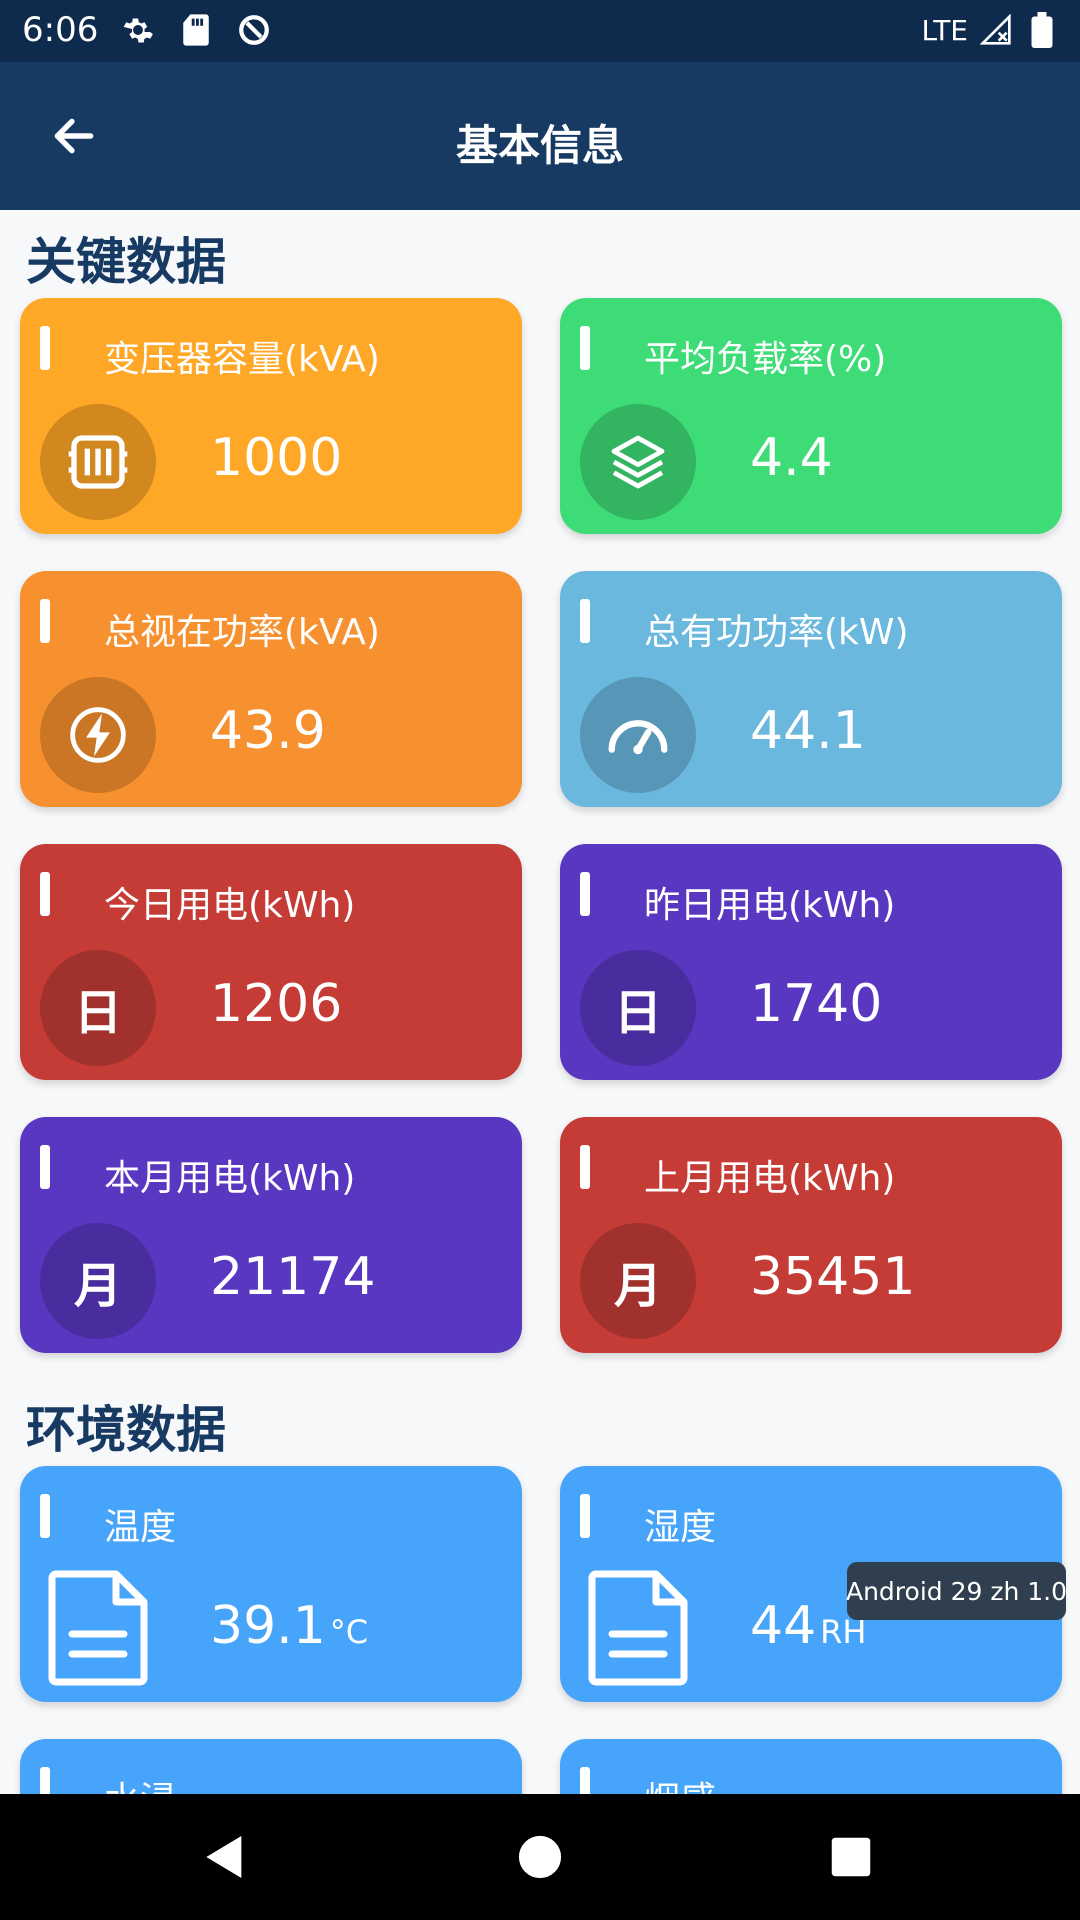 This screenshot has height=1920, width=1080. Describe the element at coordinates (242, 632) in the screenshot. I see `card-label: 总视在功率(kVA)` at that location.